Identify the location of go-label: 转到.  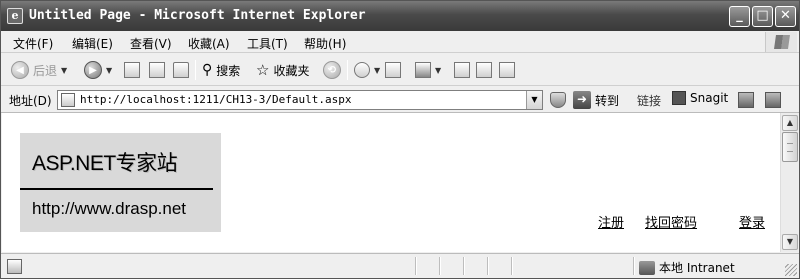
(607, 100).